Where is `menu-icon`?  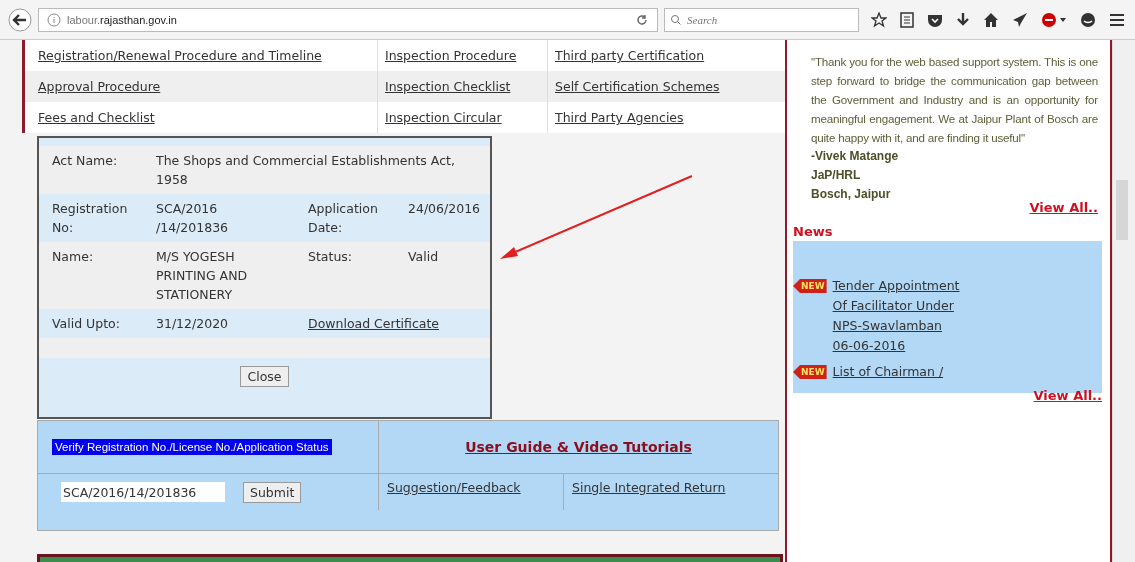
menu-icon is located at coordinates (1117, 19).